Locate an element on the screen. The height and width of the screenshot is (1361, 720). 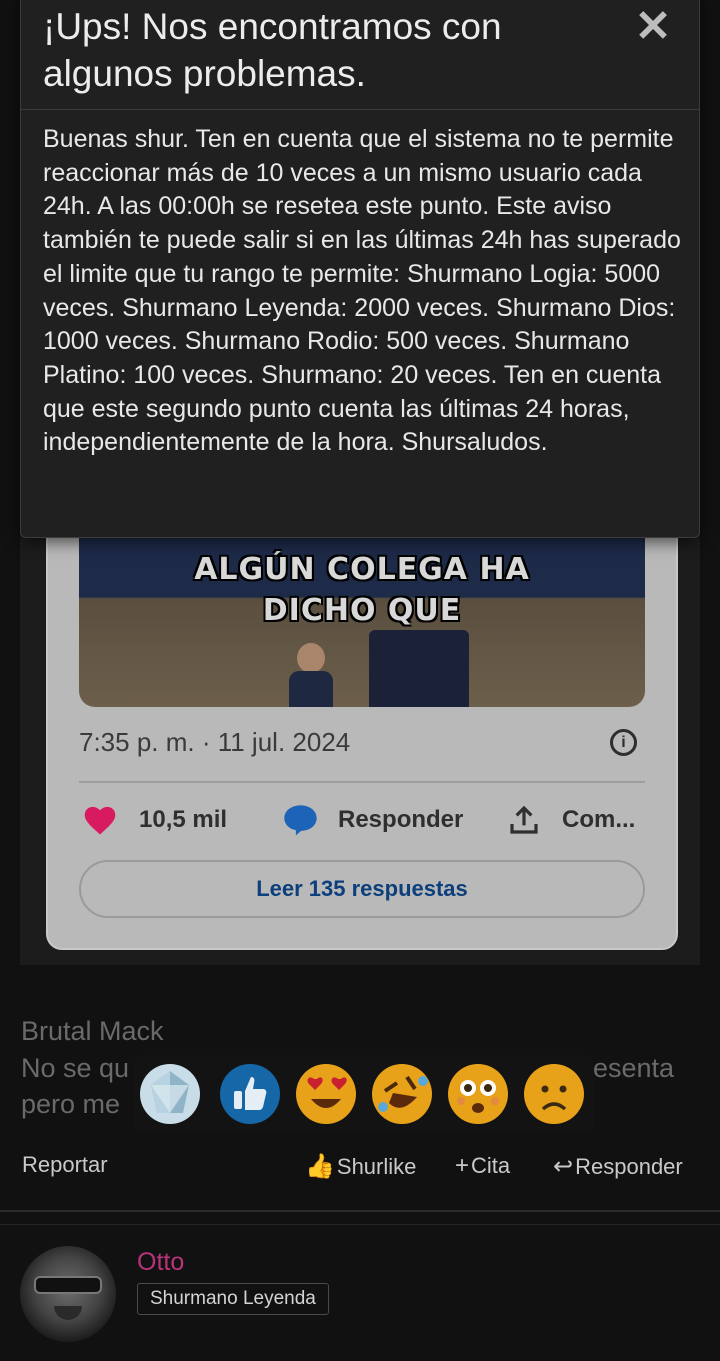
report-label: Reportar is located at coordinates (65, 1164).